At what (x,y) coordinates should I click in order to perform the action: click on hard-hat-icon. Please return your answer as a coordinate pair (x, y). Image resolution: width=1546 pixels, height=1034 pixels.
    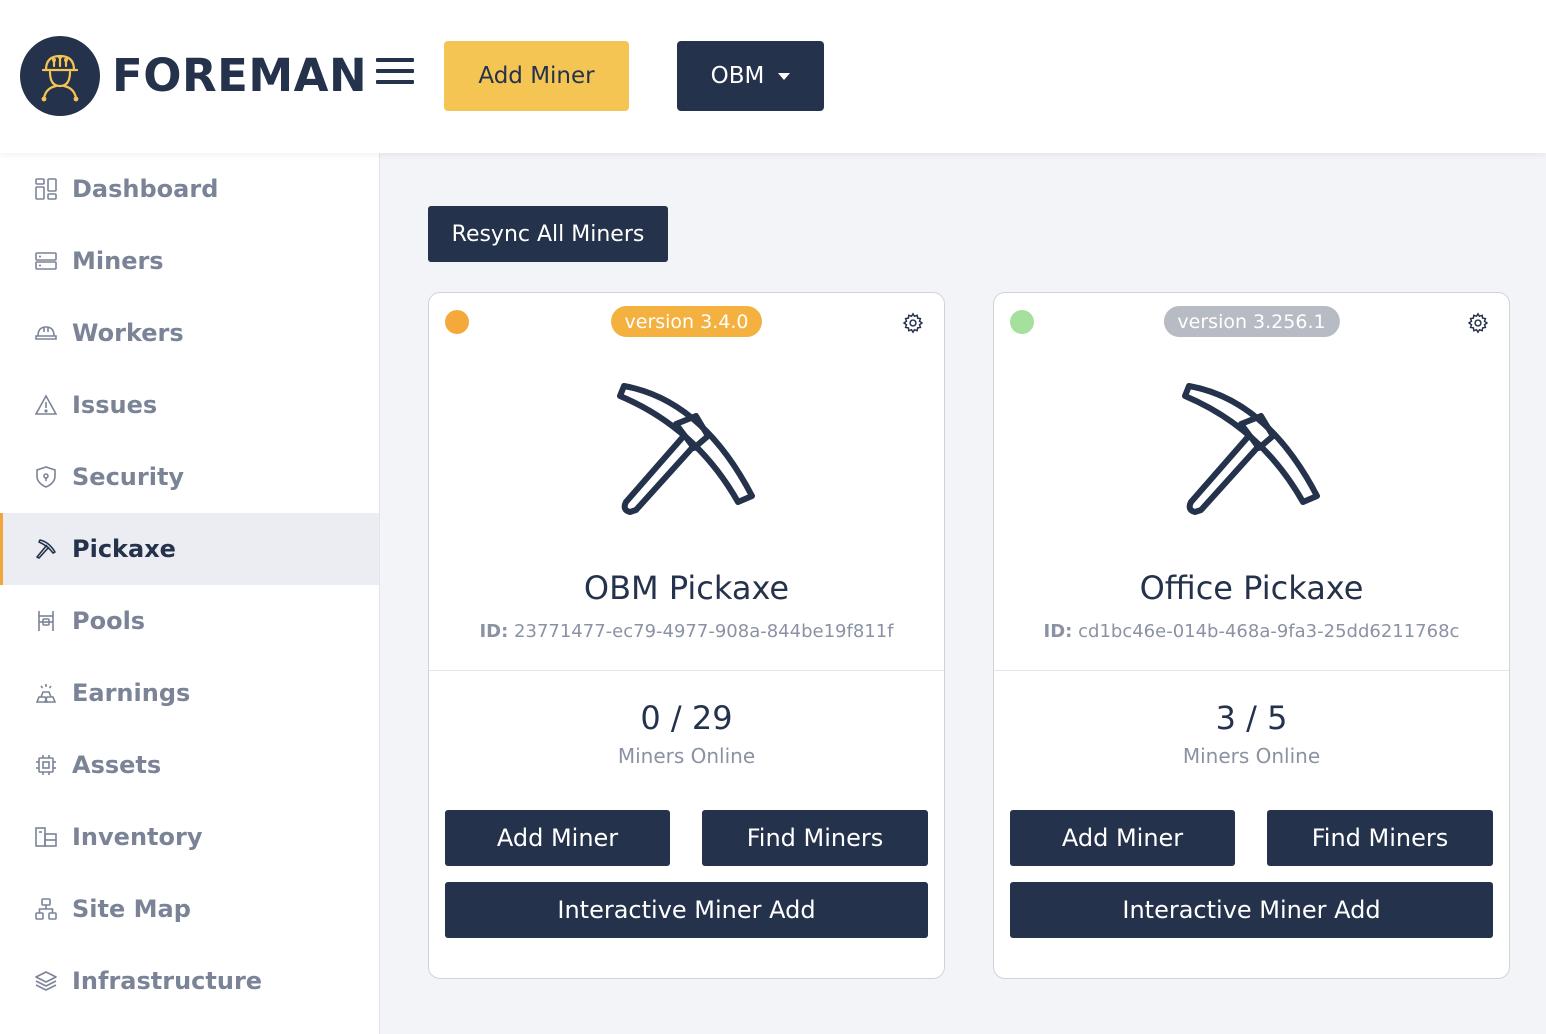
    Looking at the image, I should click on (46, 333).